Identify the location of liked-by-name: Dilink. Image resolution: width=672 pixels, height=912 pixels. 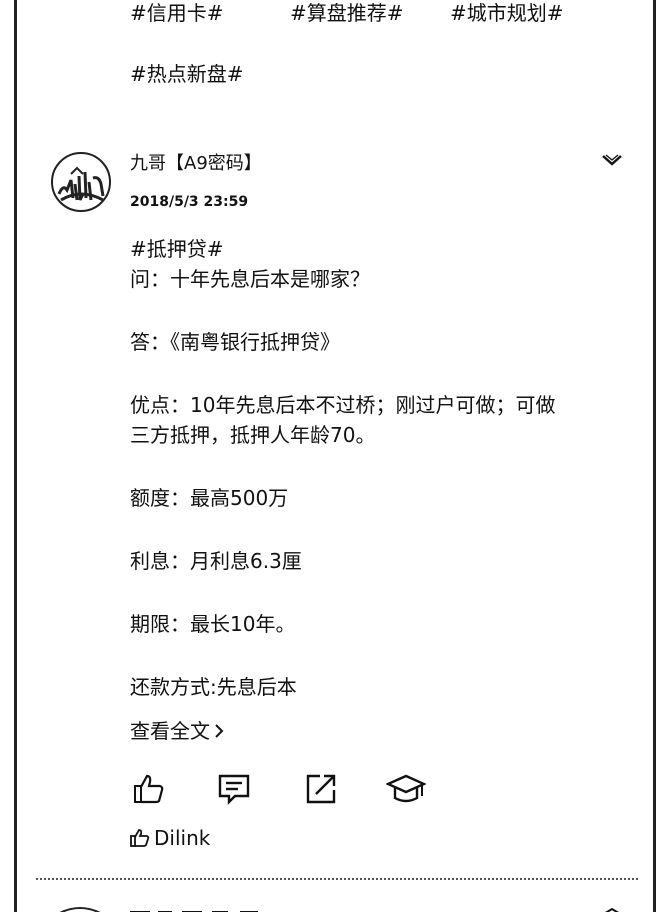
(182, 838).